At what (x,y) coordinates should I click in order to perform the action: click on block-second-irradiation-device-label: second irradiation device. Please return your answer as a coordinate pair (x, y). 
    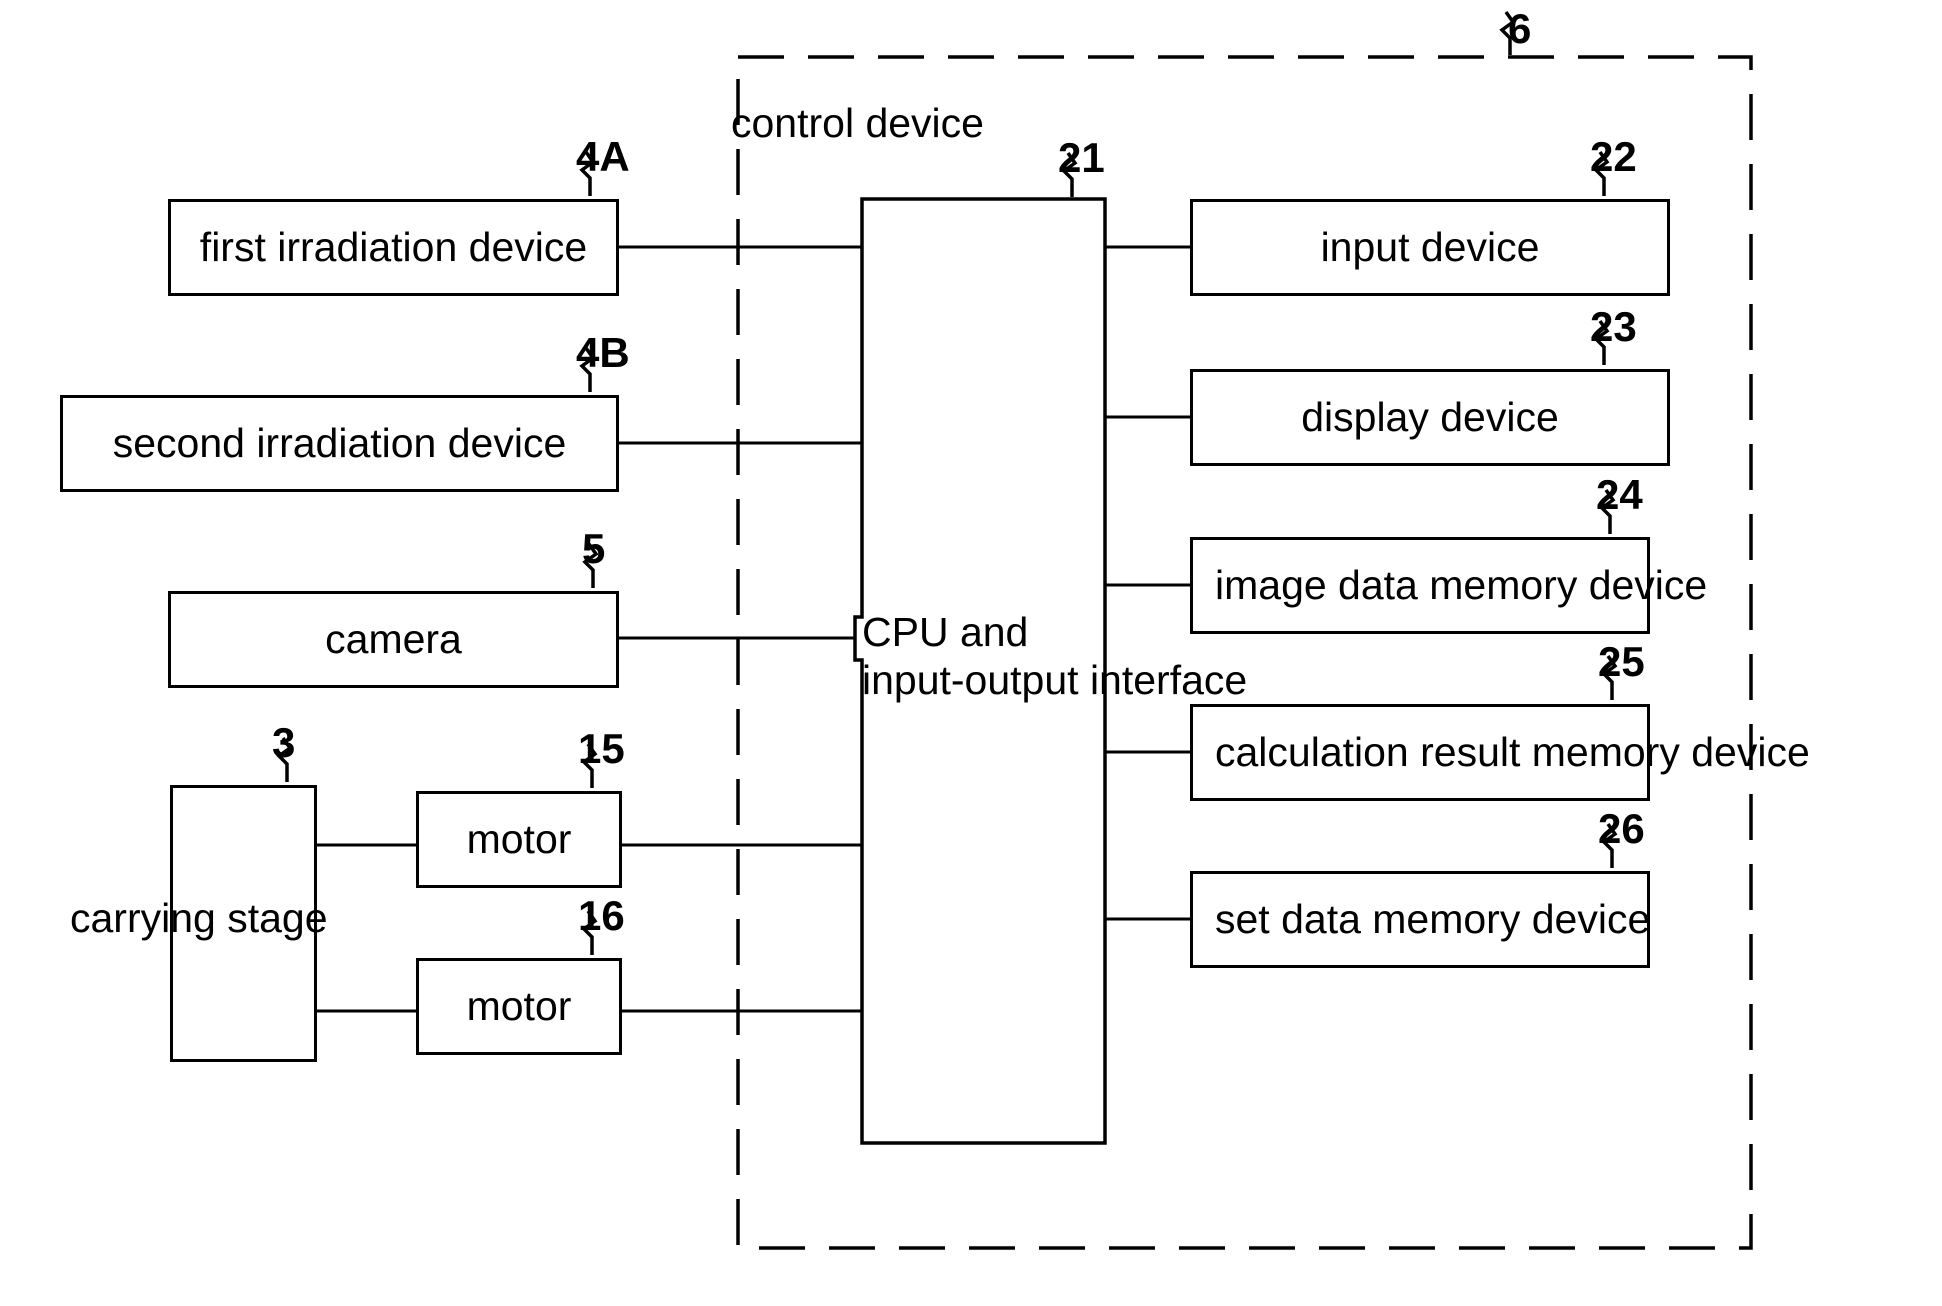
    Looking at the image, I should click on (339, 443).